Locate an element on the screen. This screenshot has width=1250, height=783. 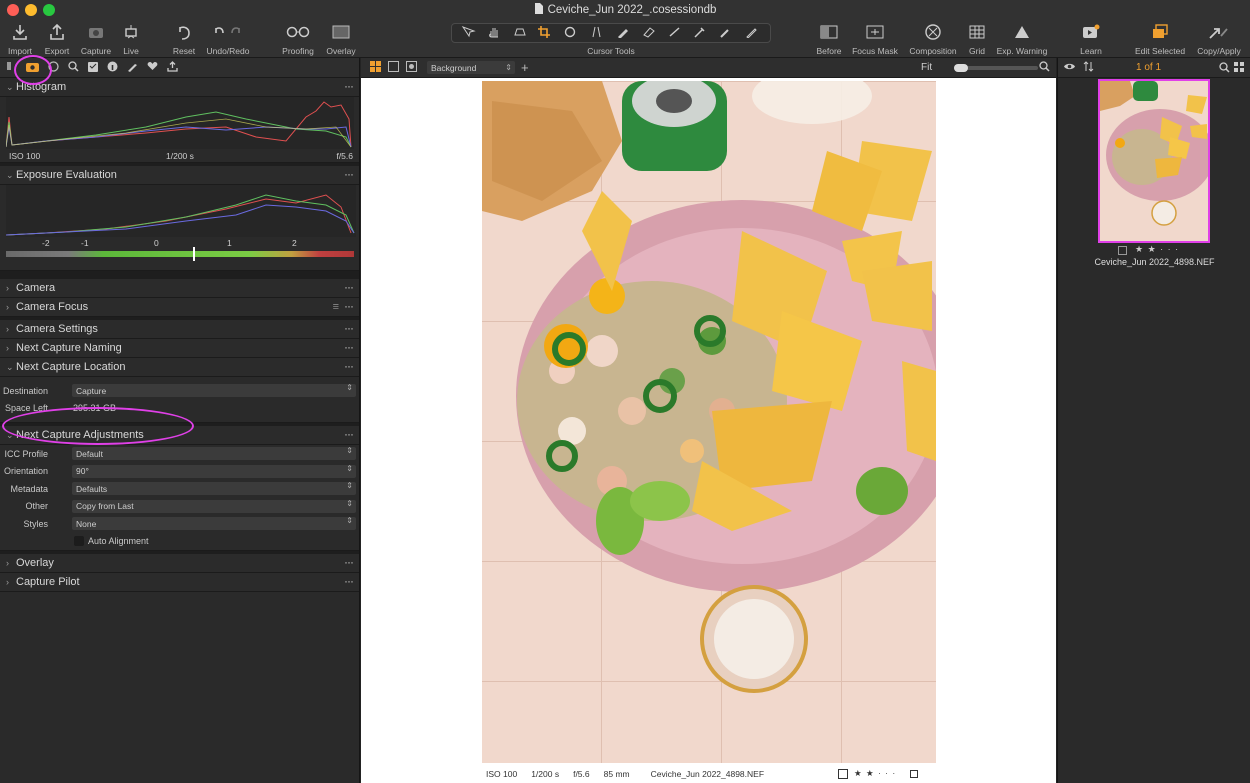
exposure-evaluation-section-header: ⌄ Exposure Evaluation ··· is located at coordinates (179, 175).